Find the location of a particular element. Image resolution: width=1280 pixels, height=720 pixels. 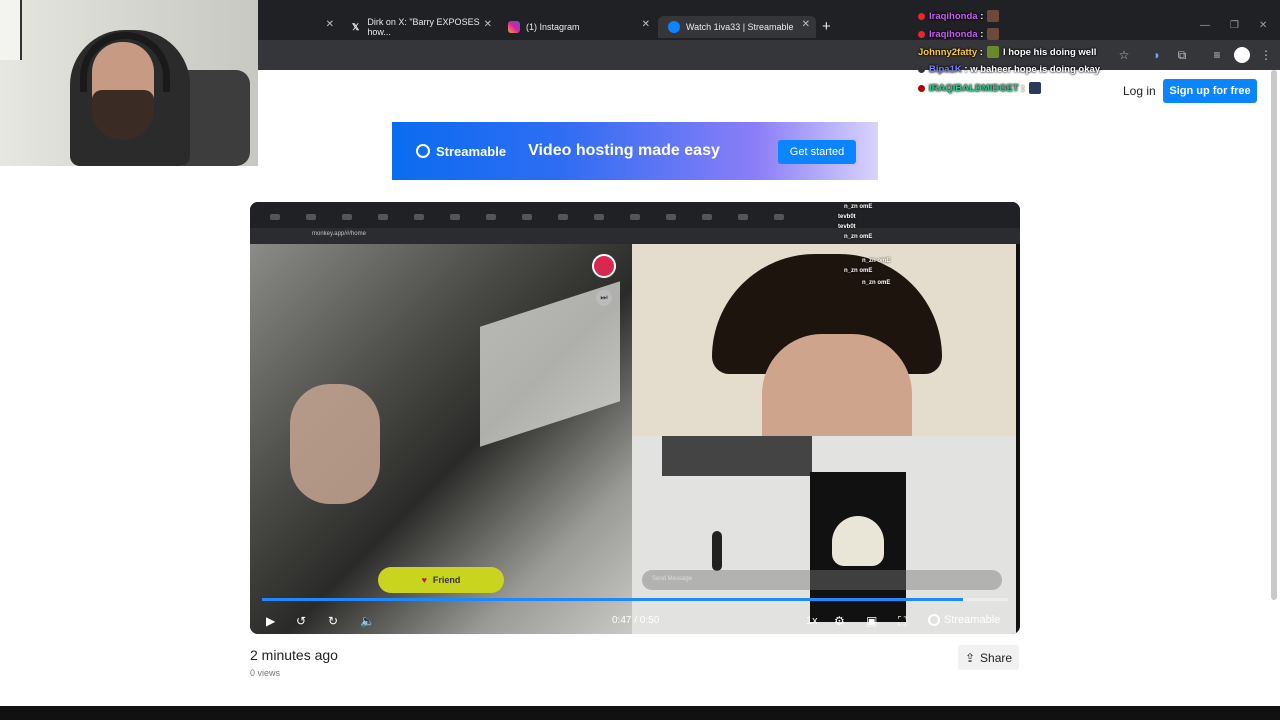

playback-speed-button: 1x is located at coordinates (812, 621).